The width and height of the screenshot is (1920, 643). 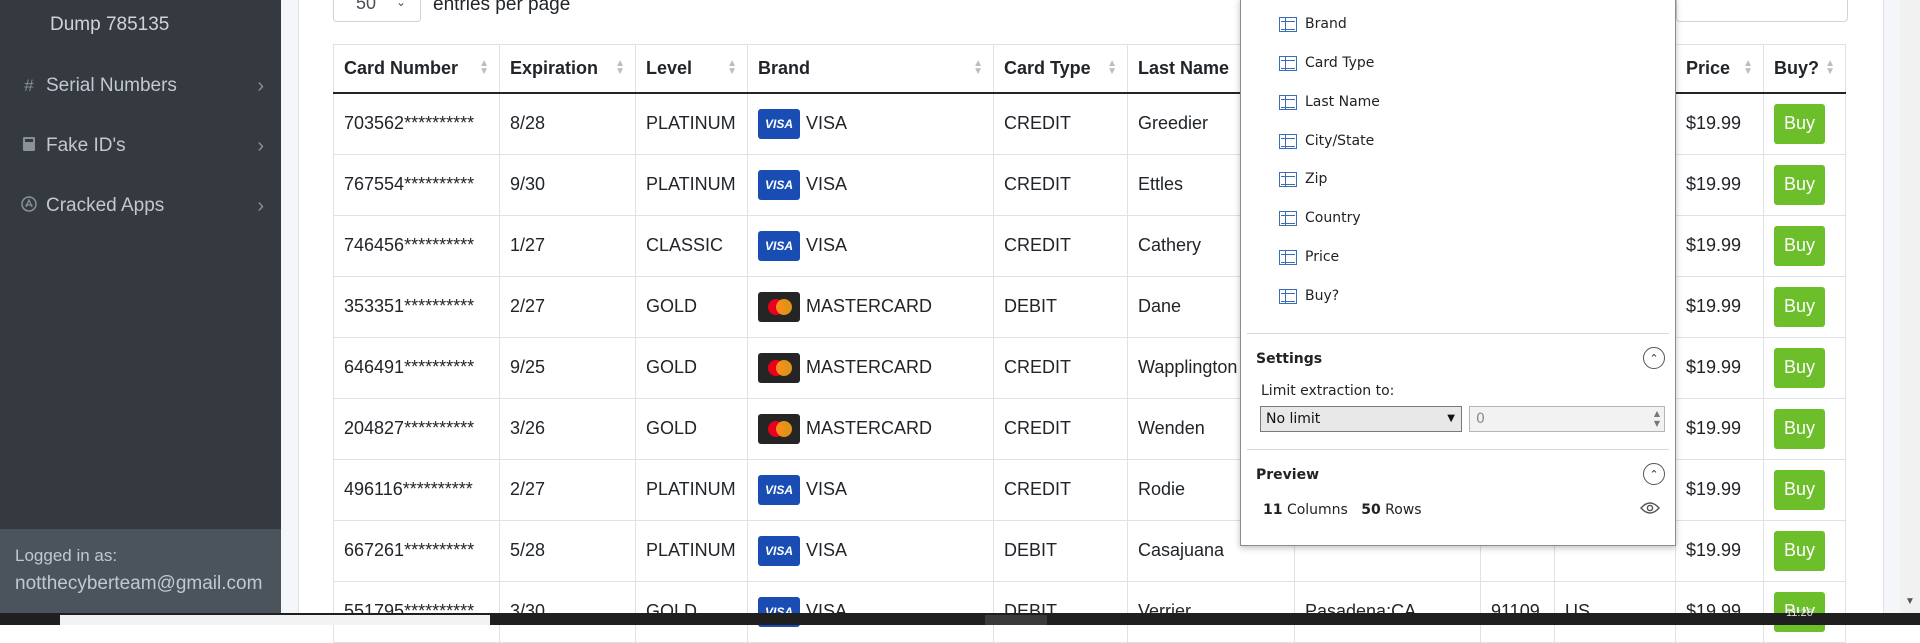 I want to click on column-header-card-type: Card Type ▲ ▼, so click(x=1060, y=69).